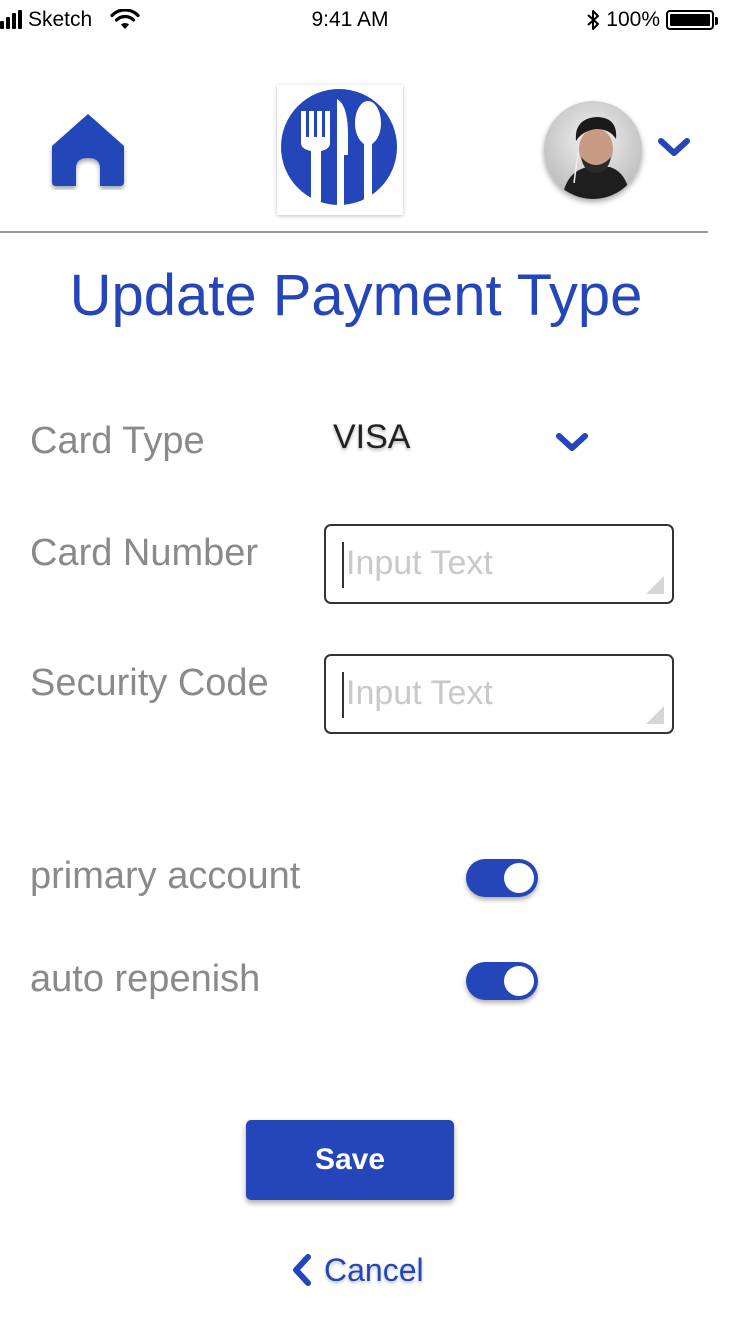 This screenshot has width=750, height=1334. I want to click on battery-percent: 100%, so click(633, 19).